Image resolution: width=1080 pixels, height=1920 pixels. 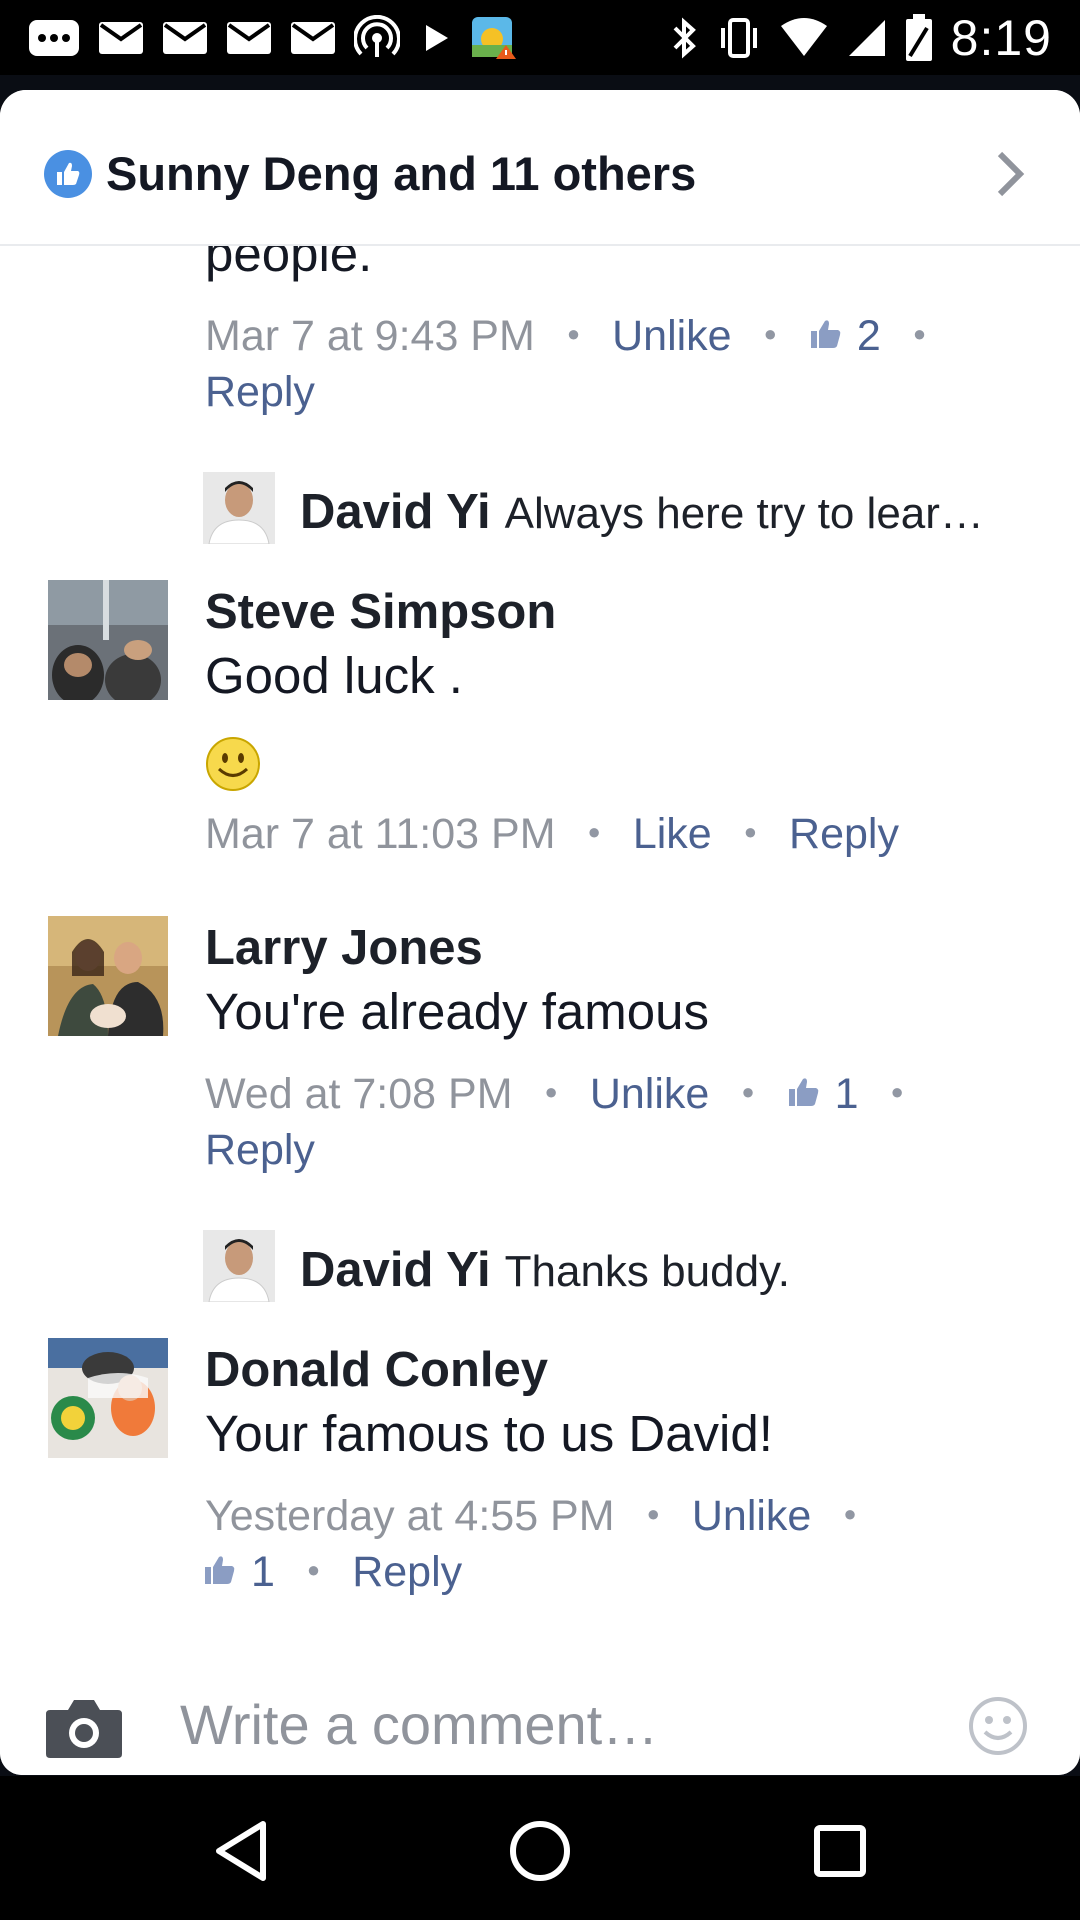 What do you see at coordinates (401, 173) in the screenshot?
I see `reactions-summary: Sunny Deng and 11 others` at bounding box center [401, 173].